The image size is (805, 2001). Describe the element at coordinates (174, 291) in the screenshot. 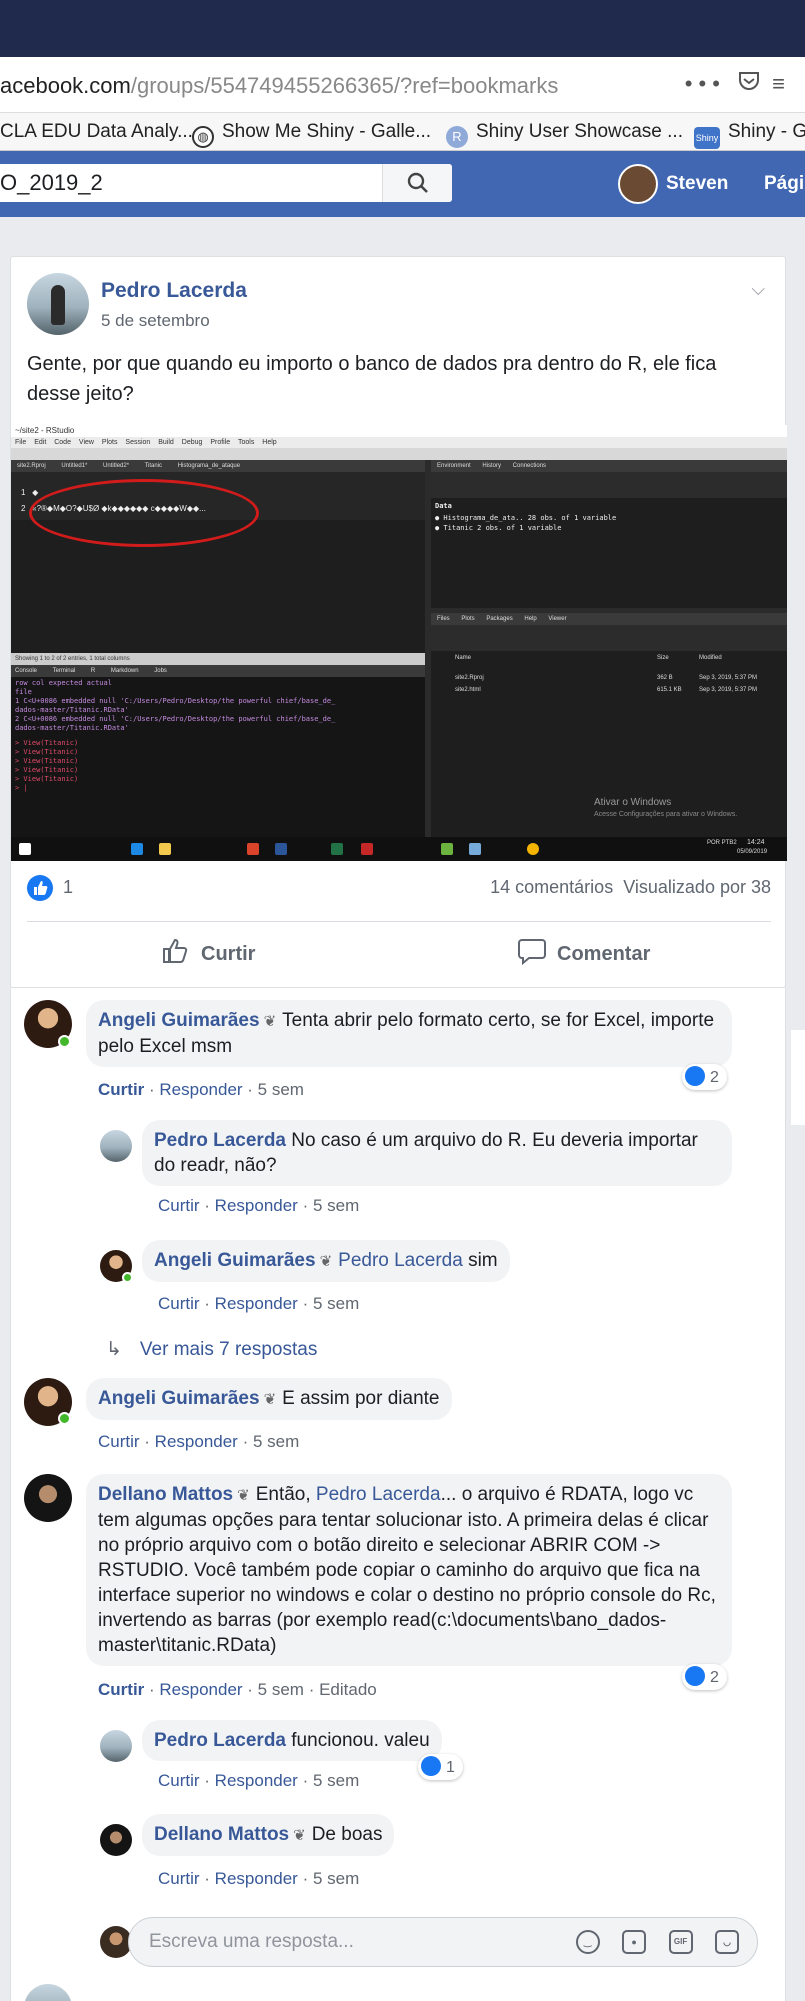

I see `post-author-name: Pedro Lacerda` at that location.